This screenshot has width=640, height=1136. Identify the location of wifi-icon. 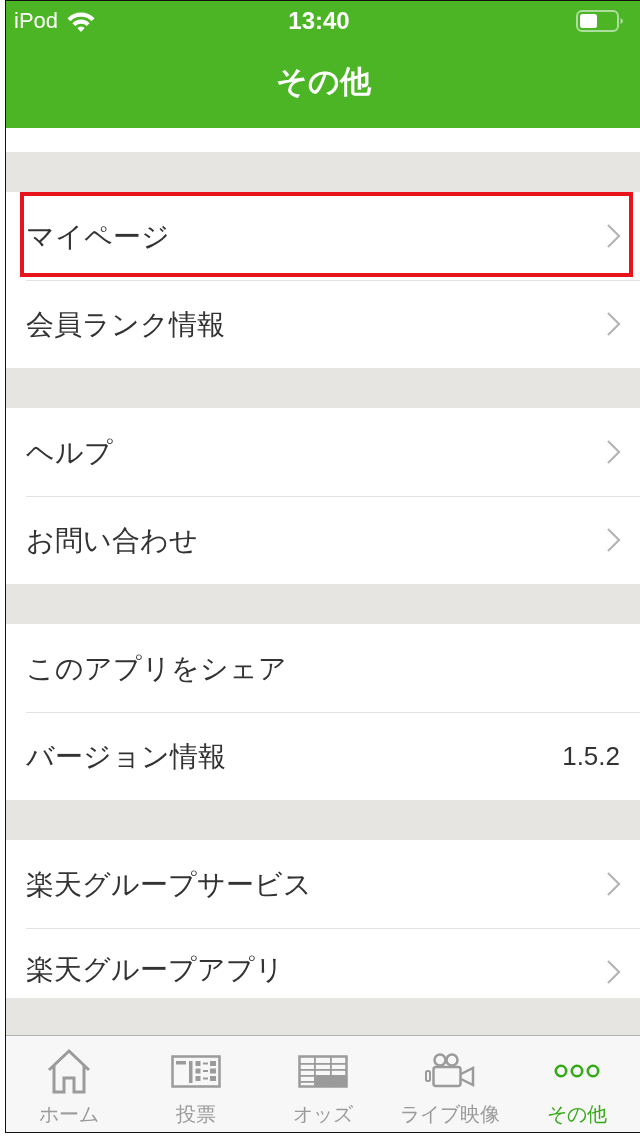
(81, 21).